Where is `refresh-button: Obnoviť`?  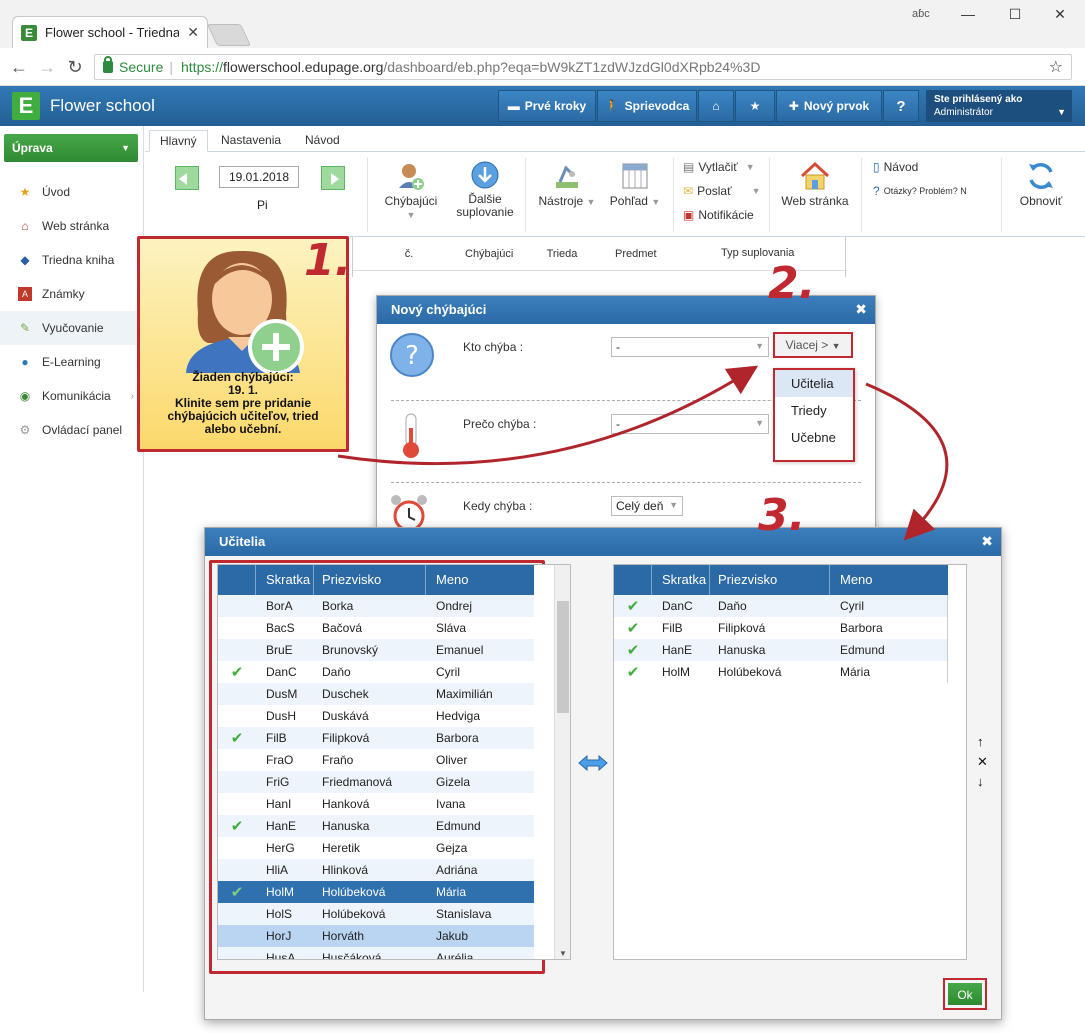 refresh-button: Obnoviť is located at coordinates (1041, 184).